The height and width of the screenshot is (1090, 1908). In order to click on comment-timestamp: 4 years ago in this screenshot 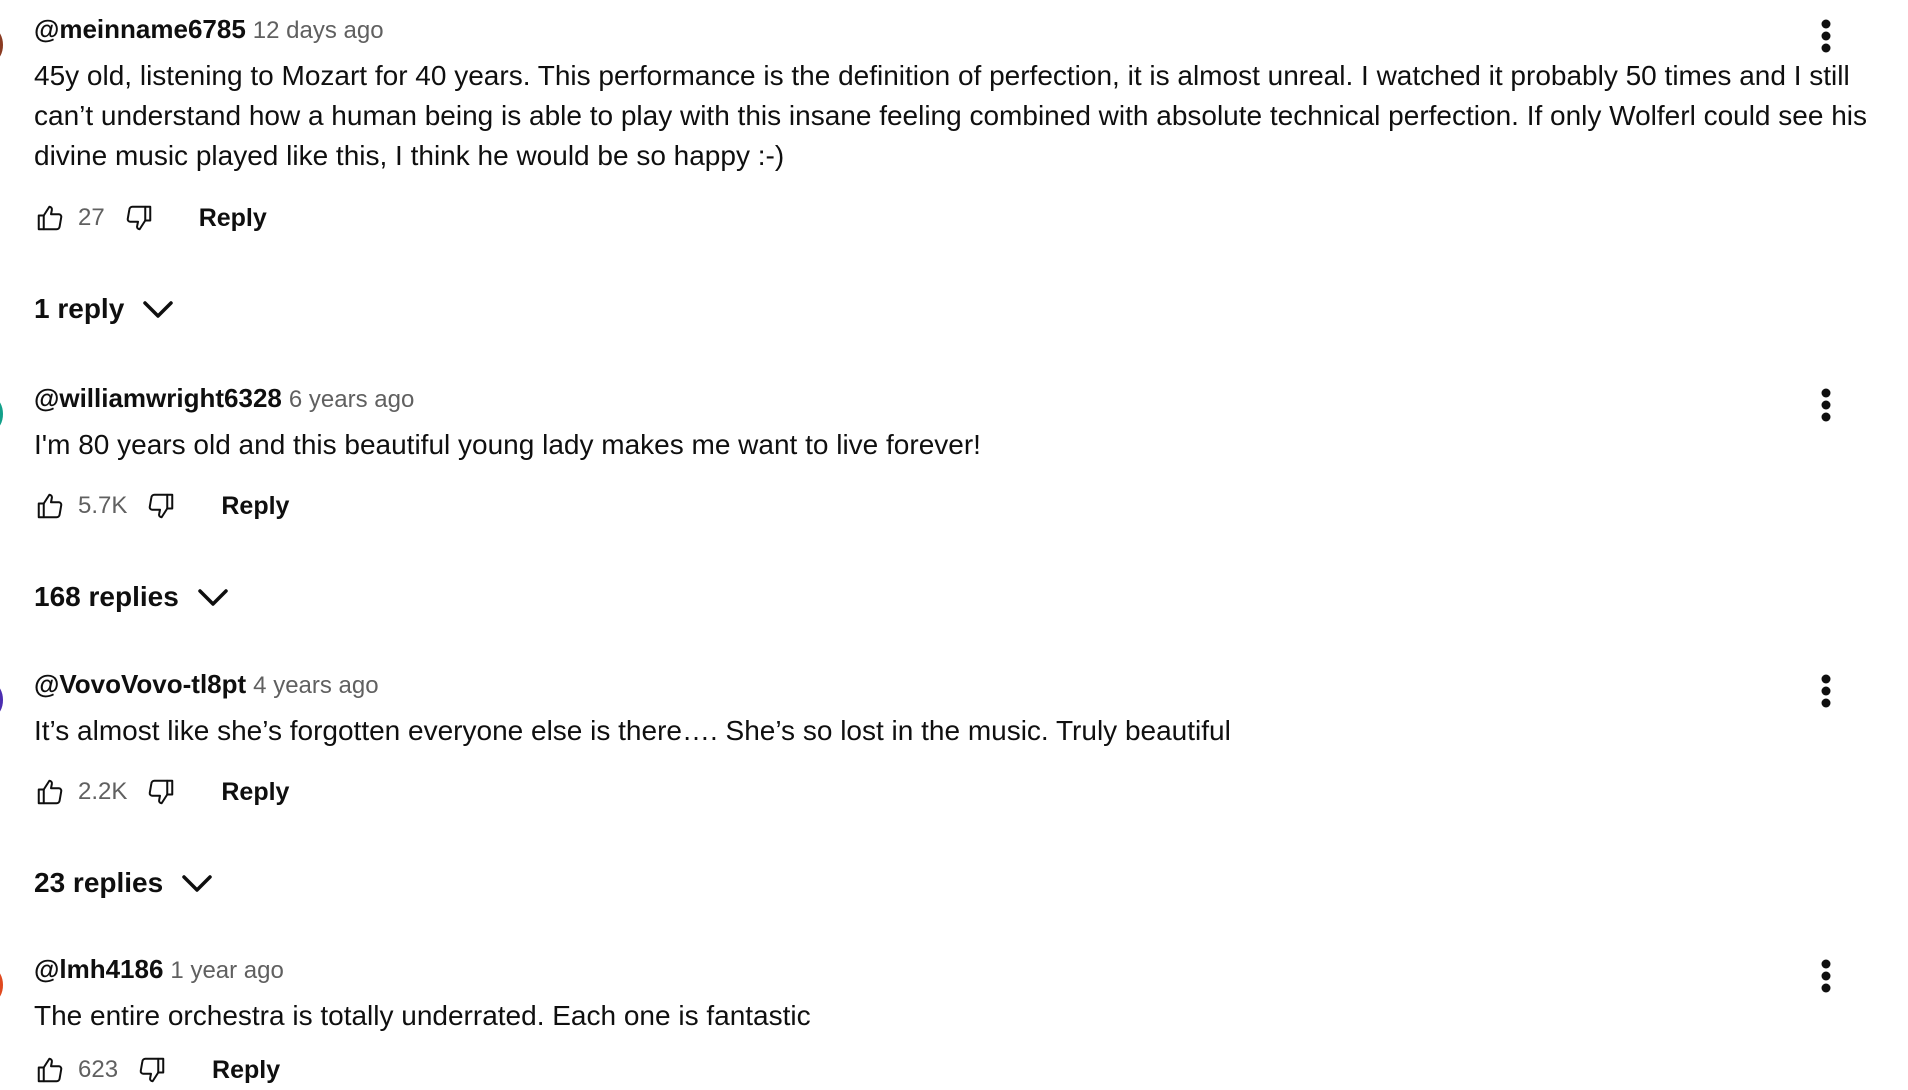, I will do `click(315, 685)`.